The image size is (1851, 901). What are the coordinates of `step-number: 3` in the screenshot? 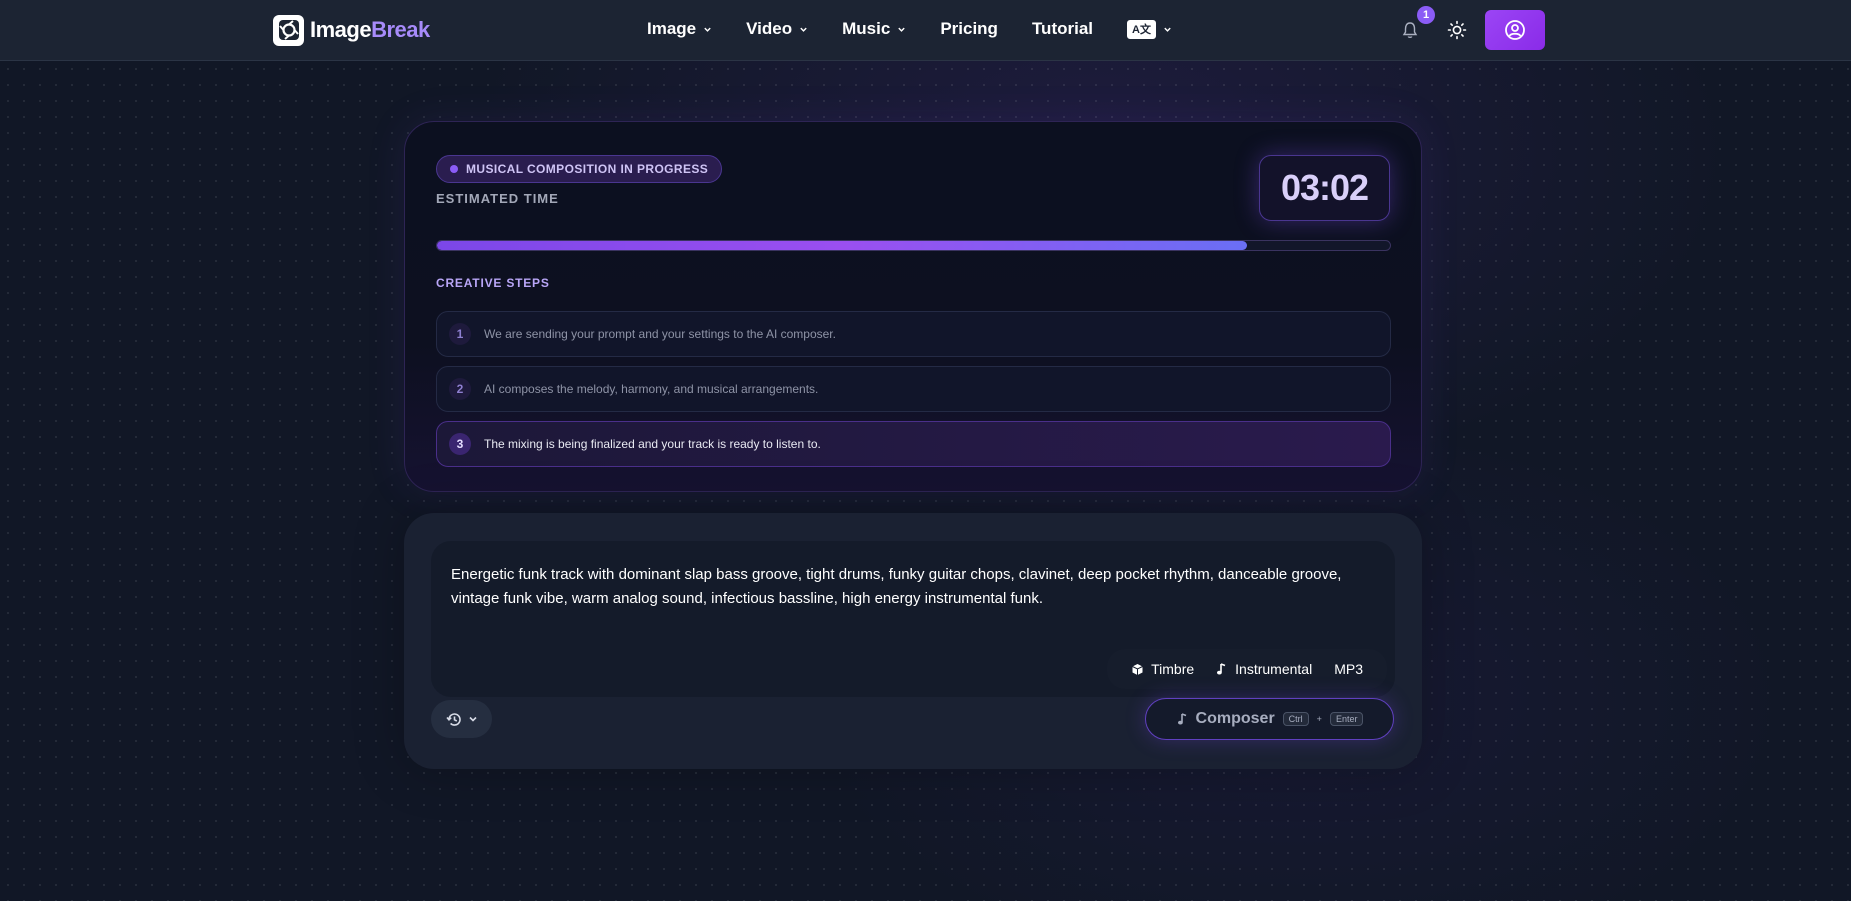 It's located at (460, 444).